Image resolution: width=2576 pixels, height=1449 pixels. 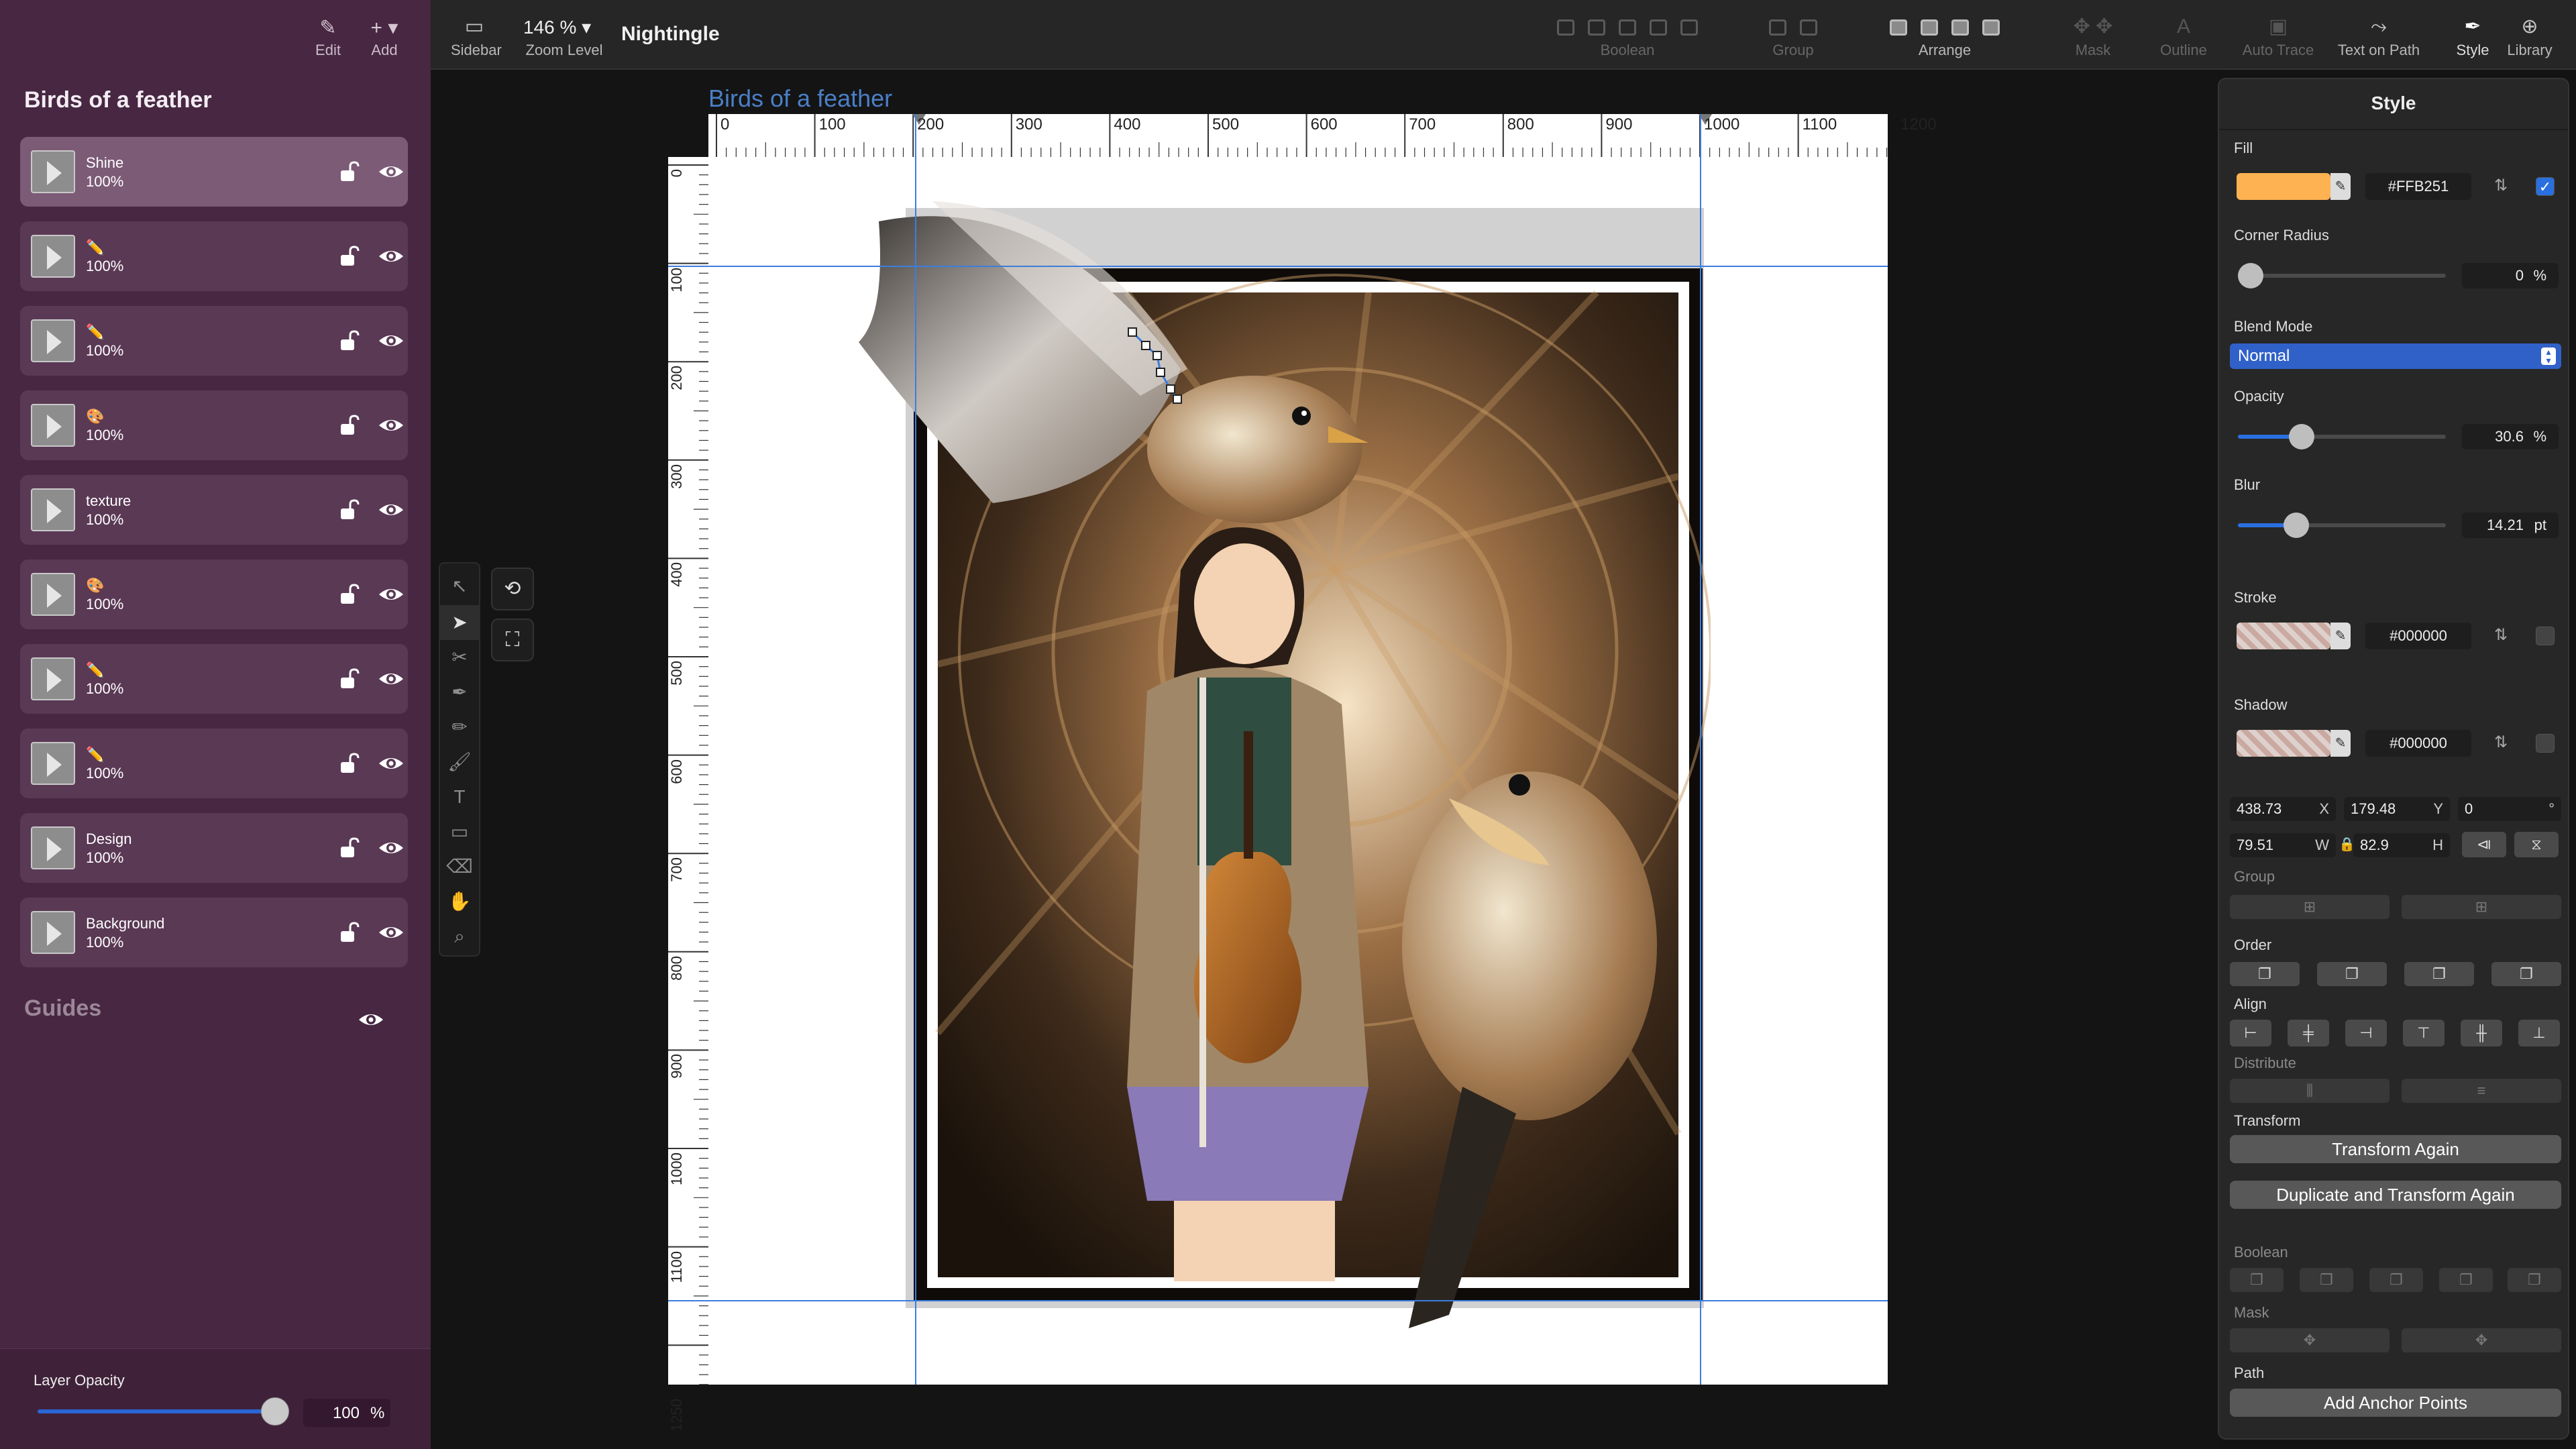 What do you see at coordinates (2340, 186) in the screenshot?
I see `fill-eyedropper-icon: ✎` at bounding box center [2340, 186].